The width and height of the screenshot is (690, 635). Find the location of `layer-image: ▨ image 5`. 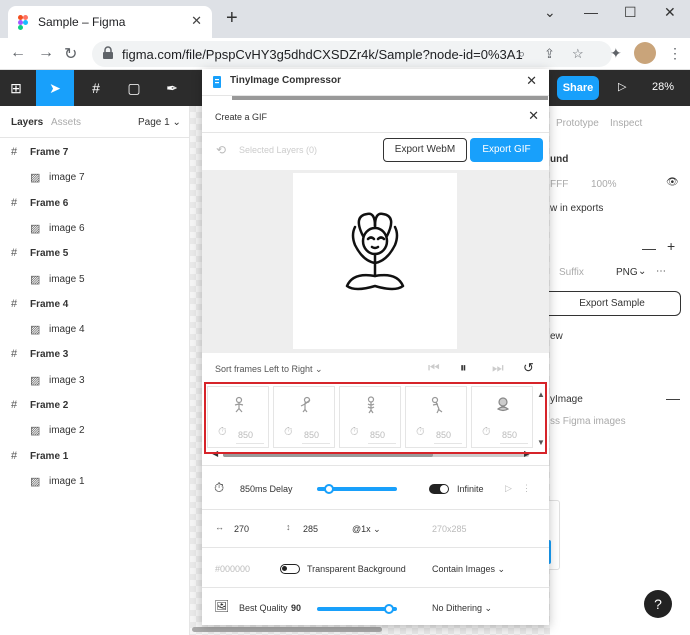

layer-image: ▨ image 5 is located at coordinates (95, 280).